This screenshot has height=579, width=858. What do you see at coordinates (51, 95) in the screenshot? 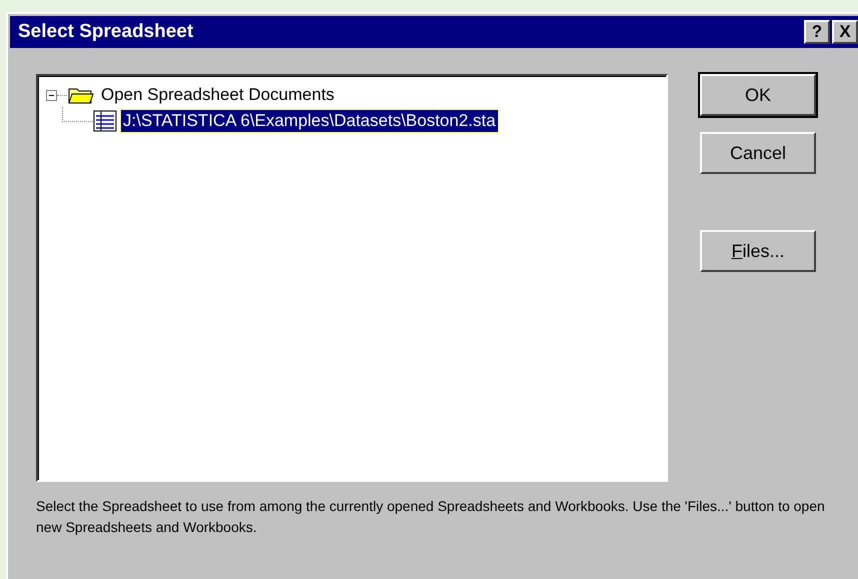
I see `collapse-icon` at bounding box center [51, 95].